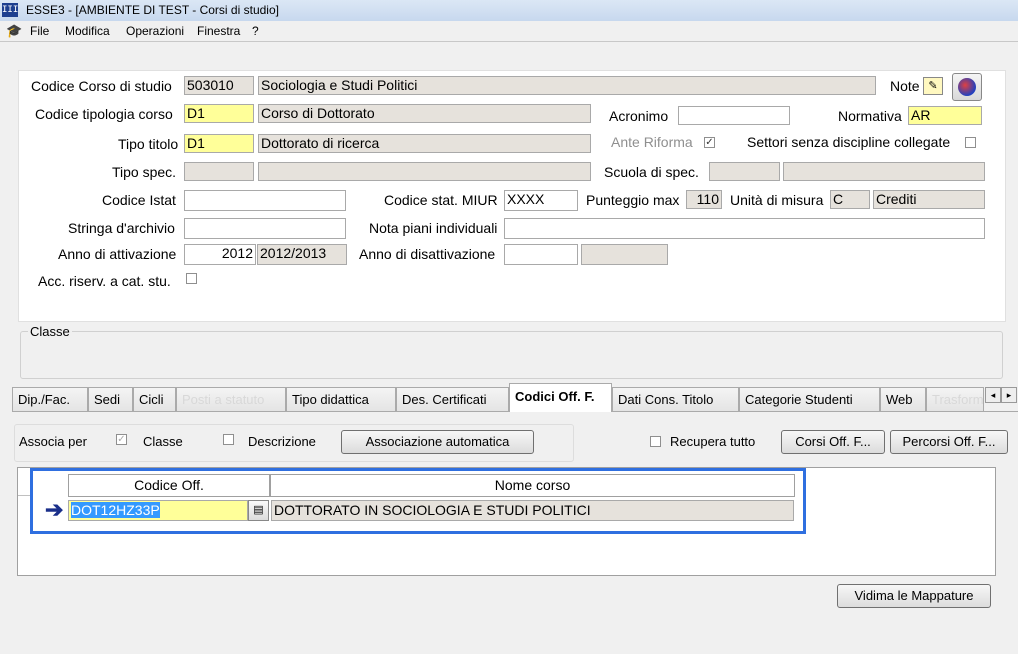  What do you see at coordinates (809, 399) in the screenshot?
I see `tab-categorie-studenti: Categorie Studenti` at bounding box center [809, 399].